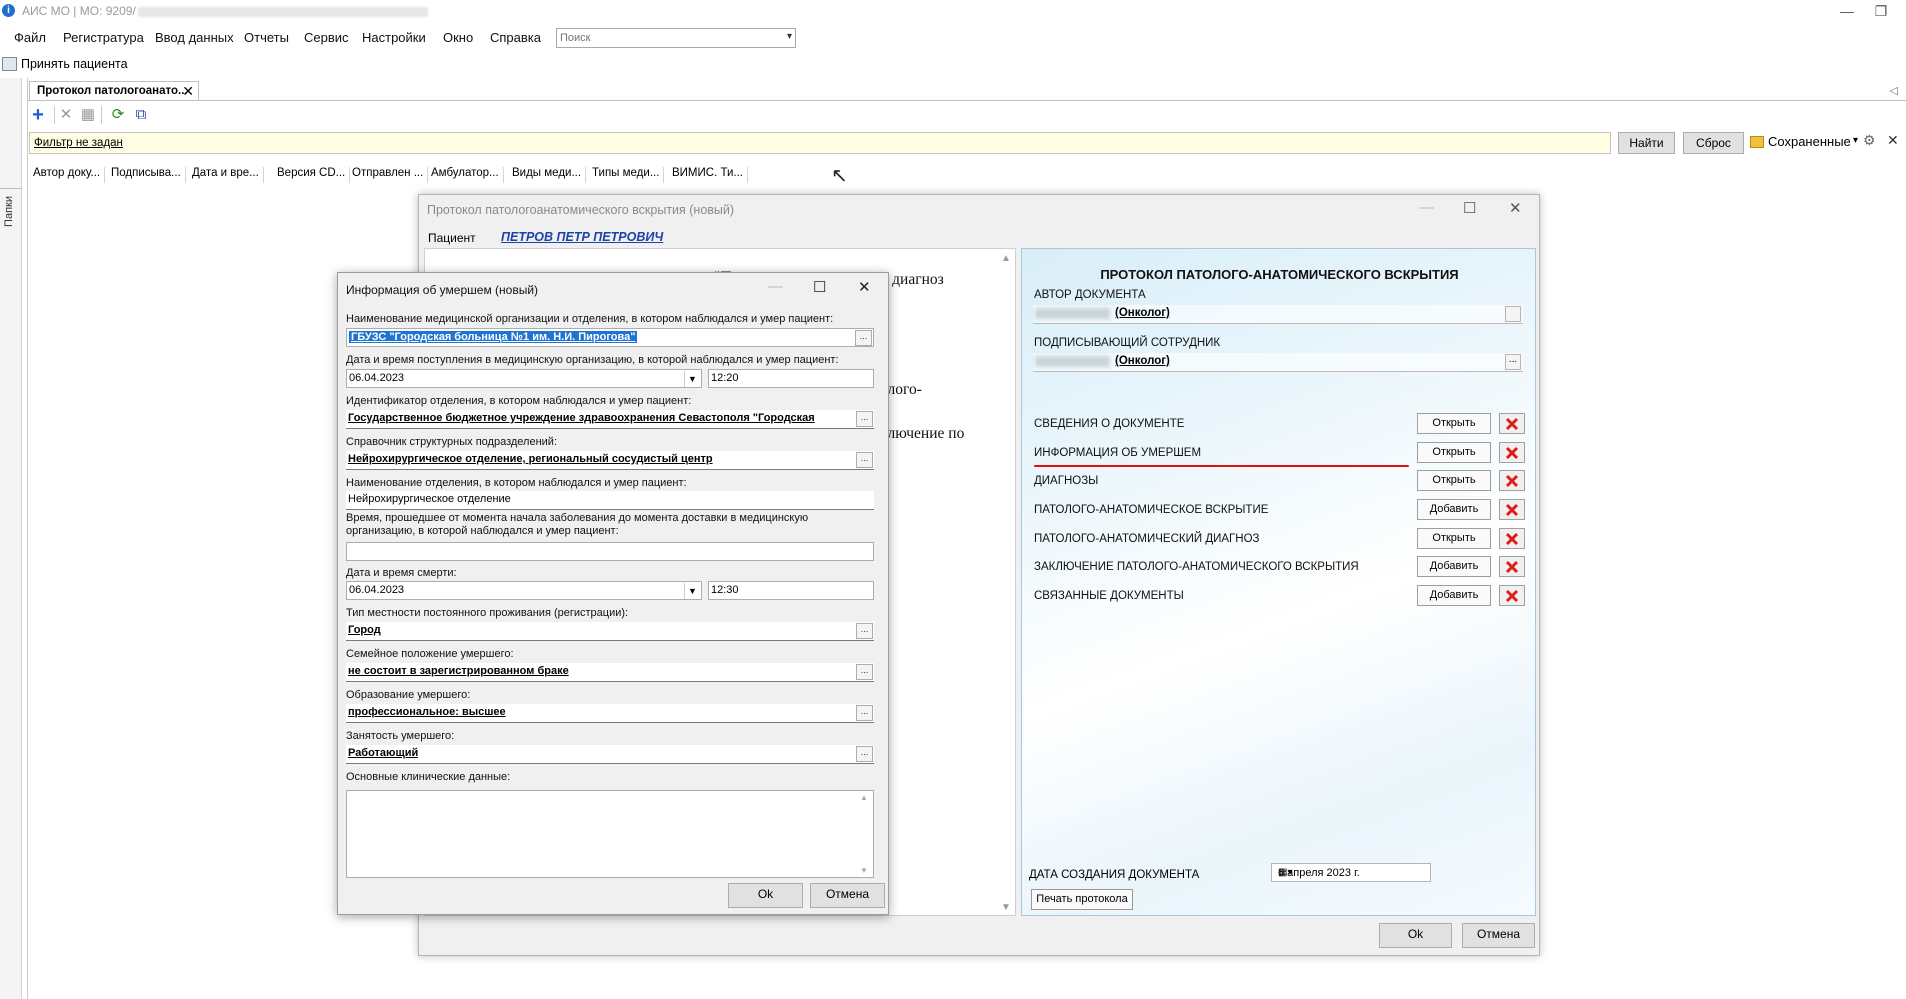 The image size is (1906, 999). I want to click on add-autopsy-conclusion-button: Добавить, so click(1454, 566).